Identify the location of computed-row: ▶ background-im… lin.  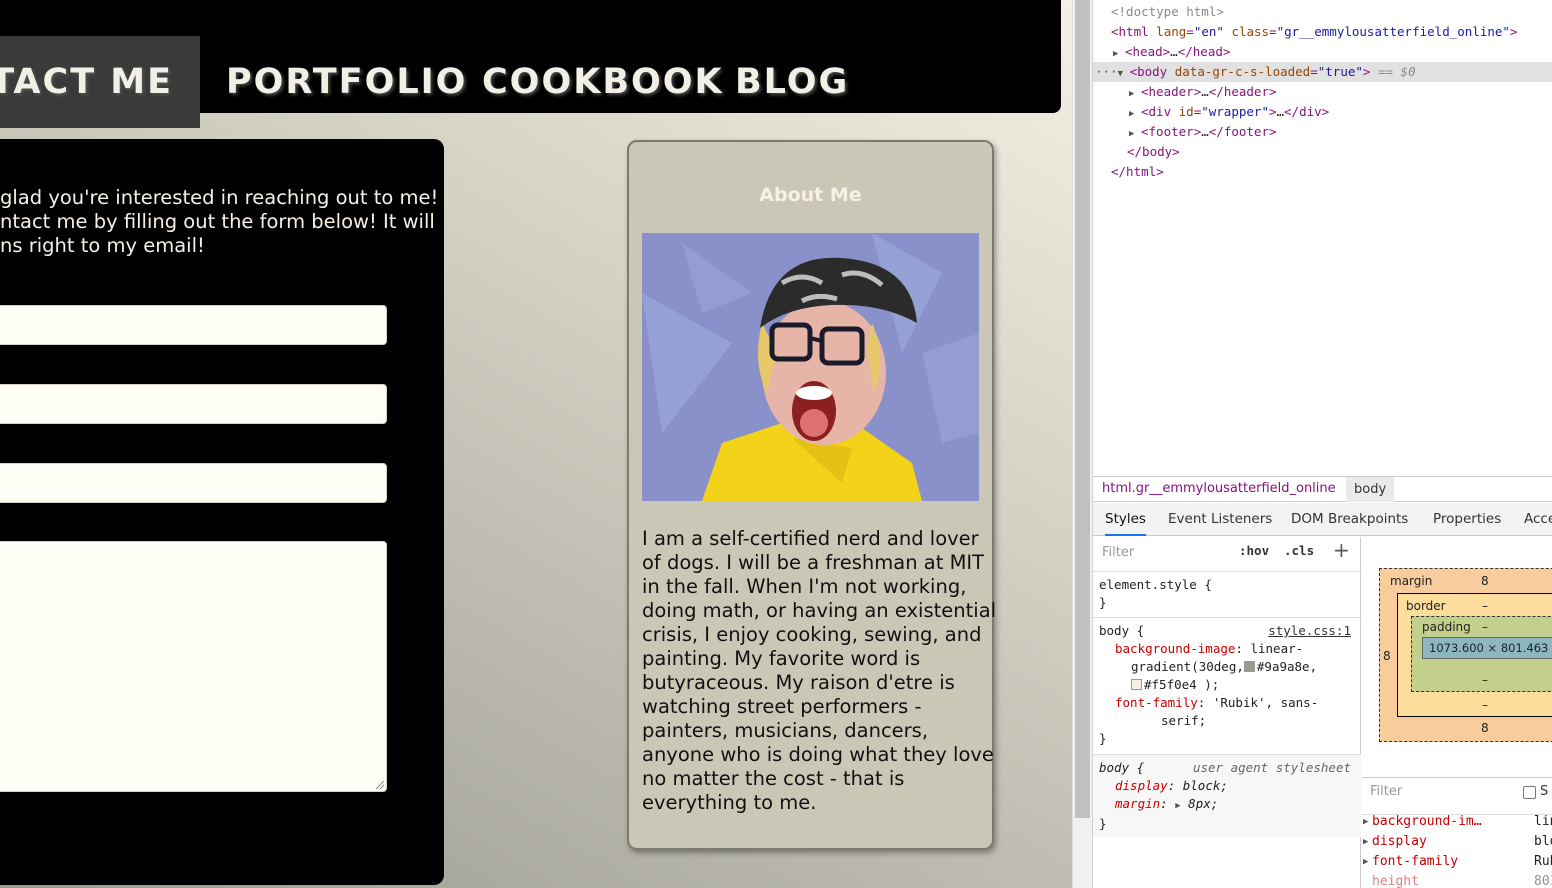
(1457, 822).